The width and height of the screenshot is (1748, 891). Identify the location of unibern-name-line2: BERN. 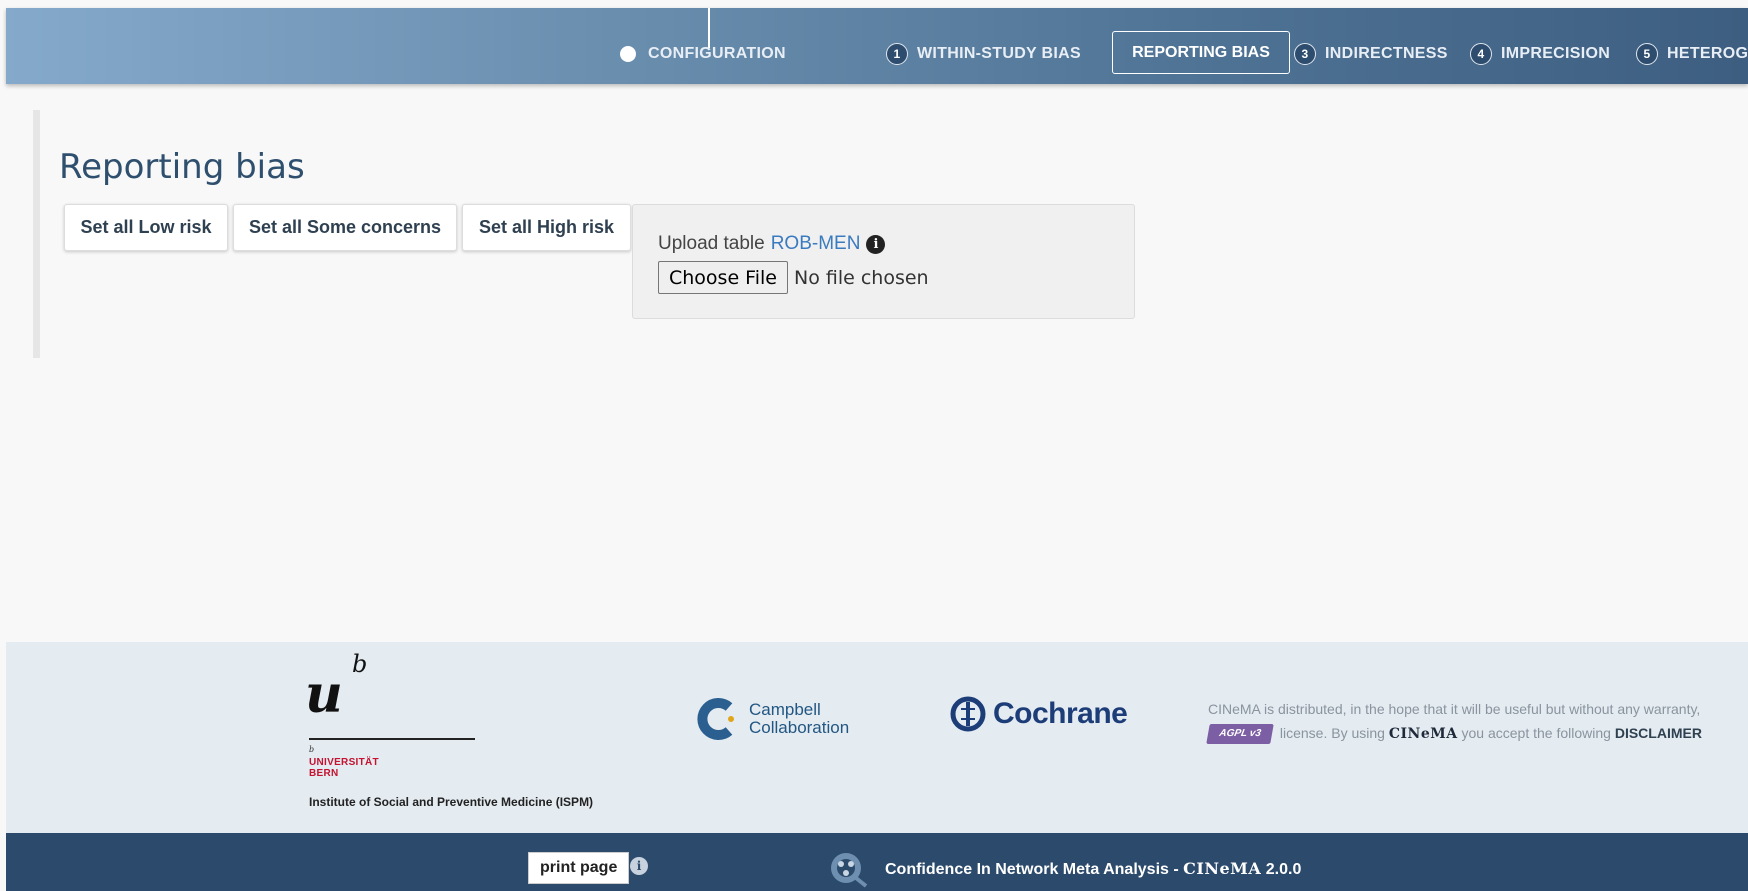
(324, 773).